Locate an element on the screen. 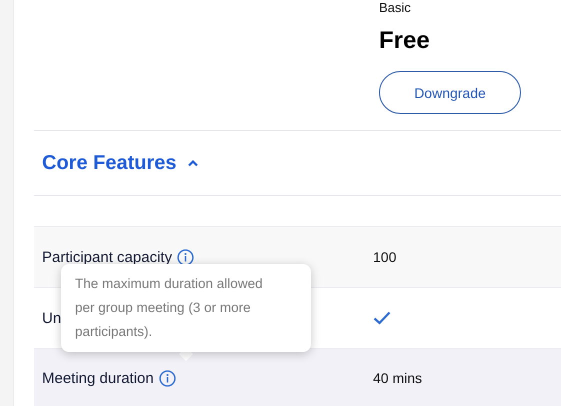 The width and height of the screenshot is (561, 406). plan-name: Basic is located at coordinates (395, 8).